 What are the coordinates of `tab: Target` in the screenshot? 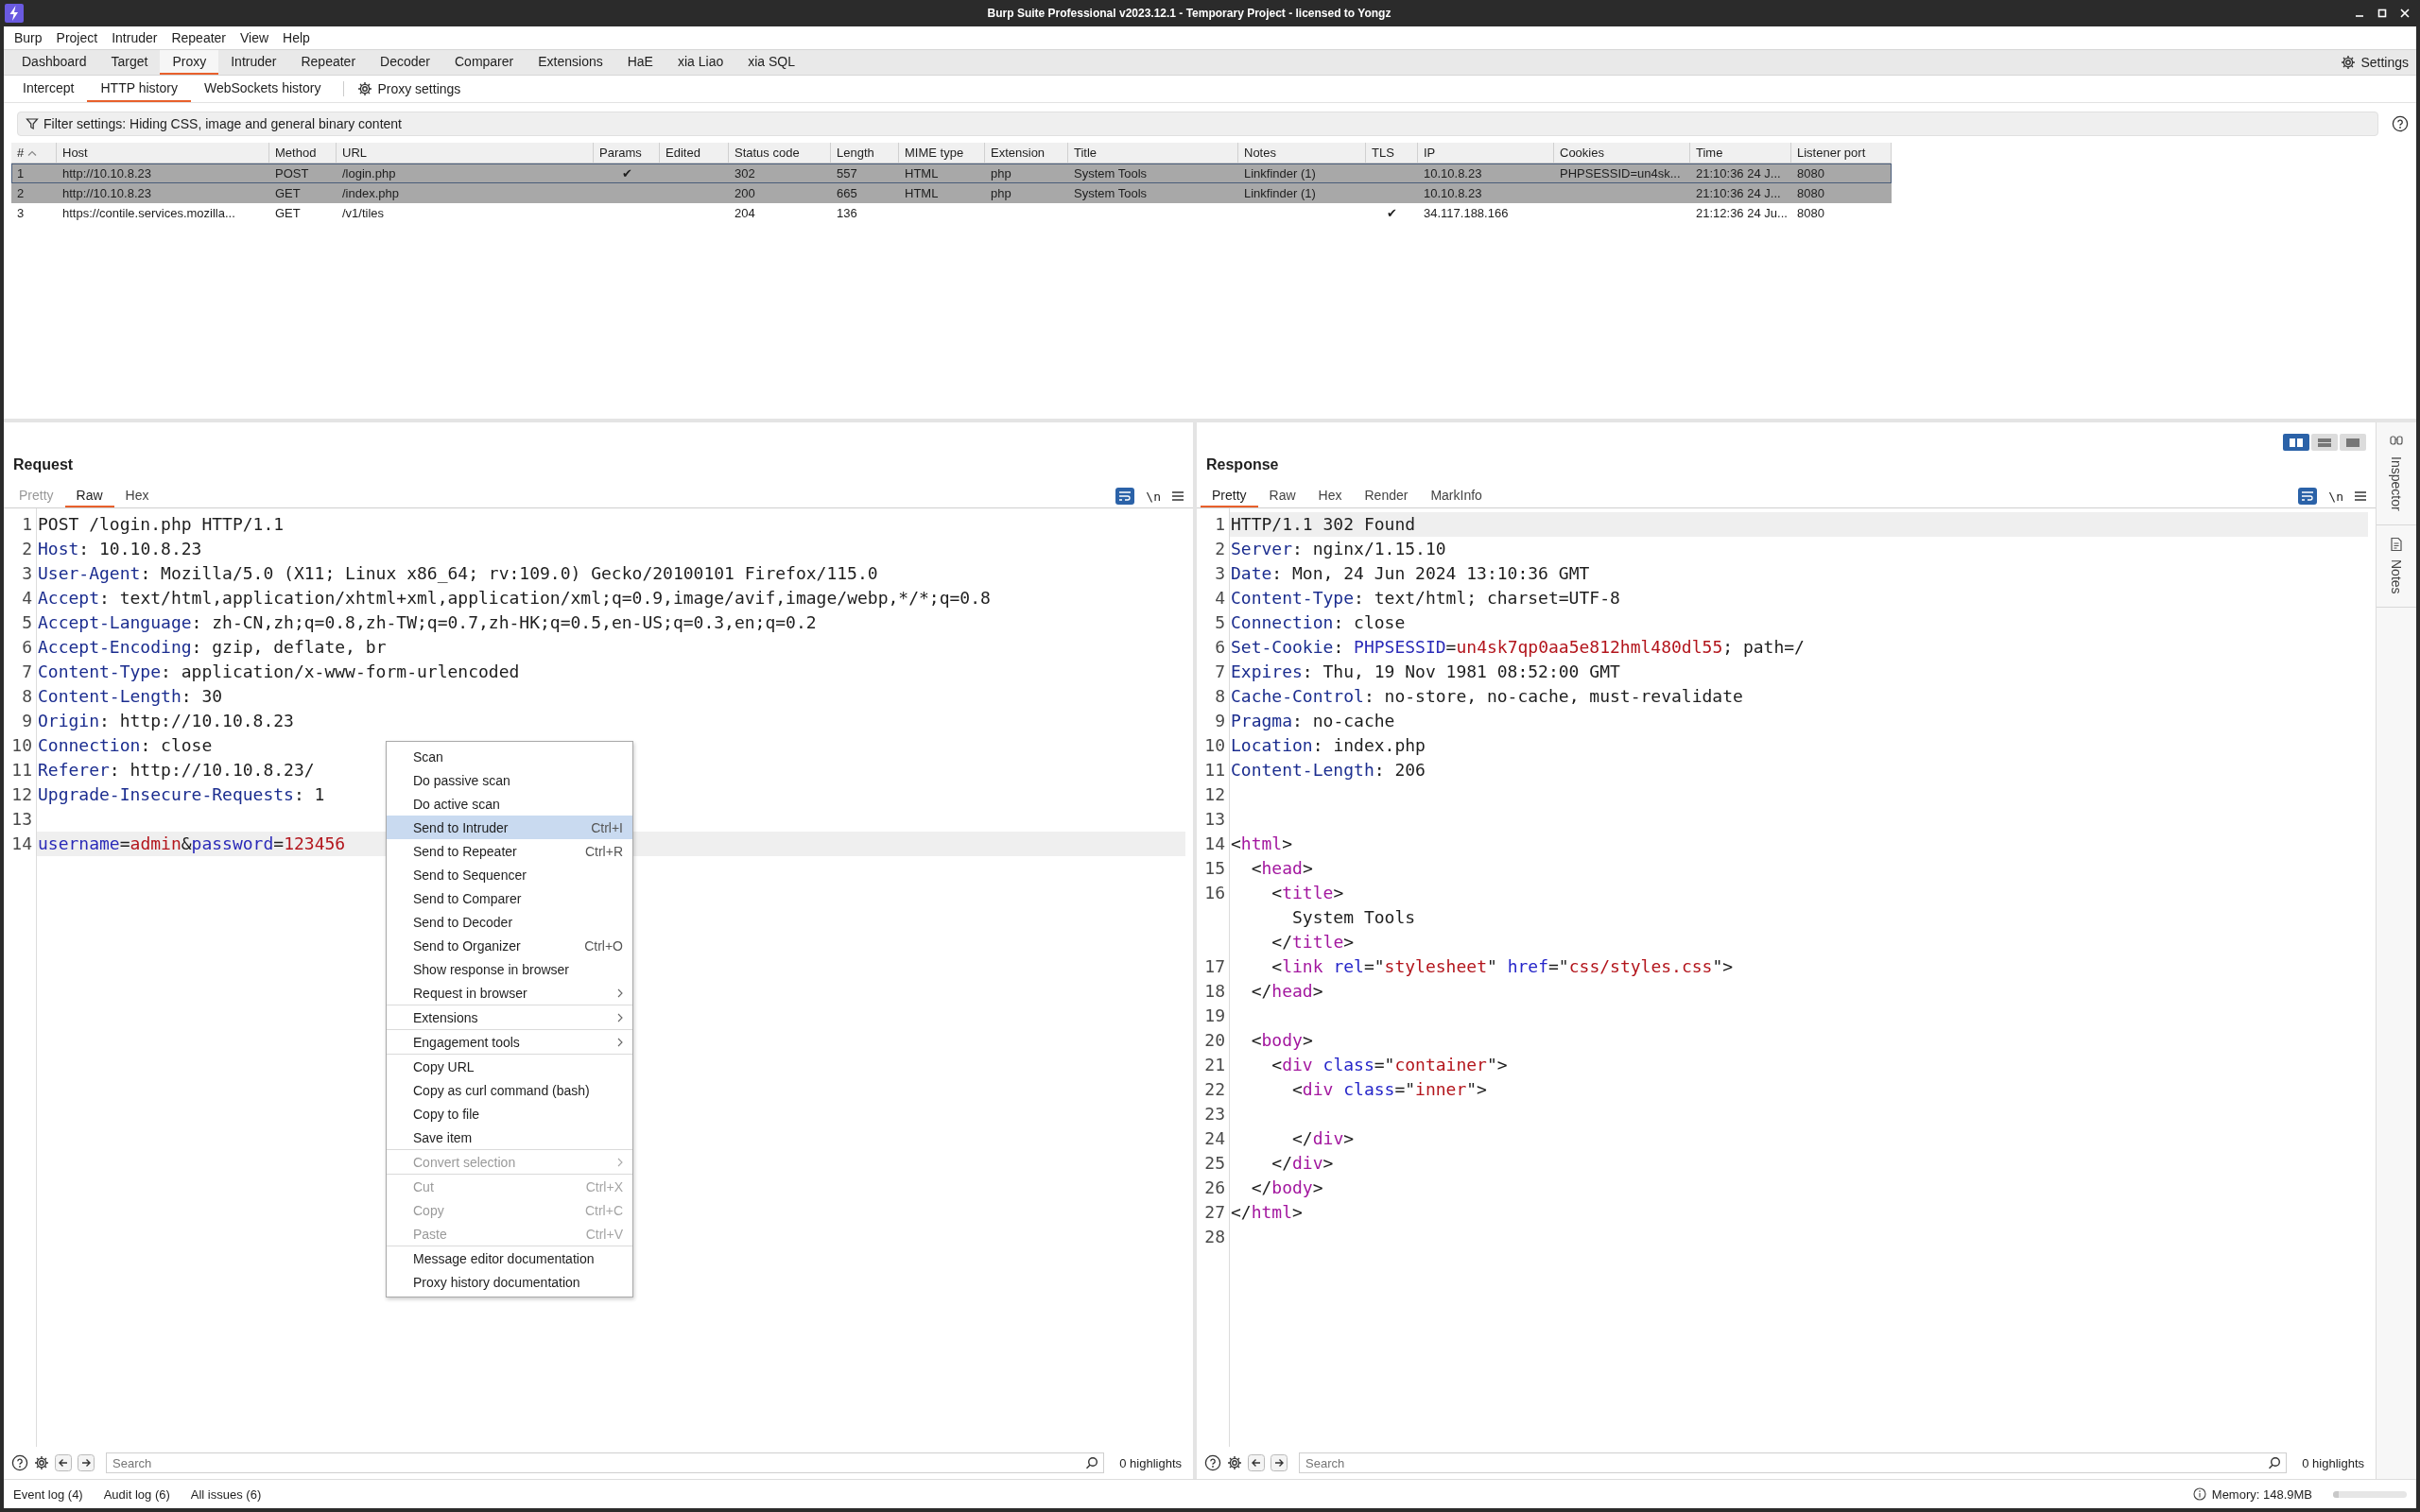 It's located at (129, 62).